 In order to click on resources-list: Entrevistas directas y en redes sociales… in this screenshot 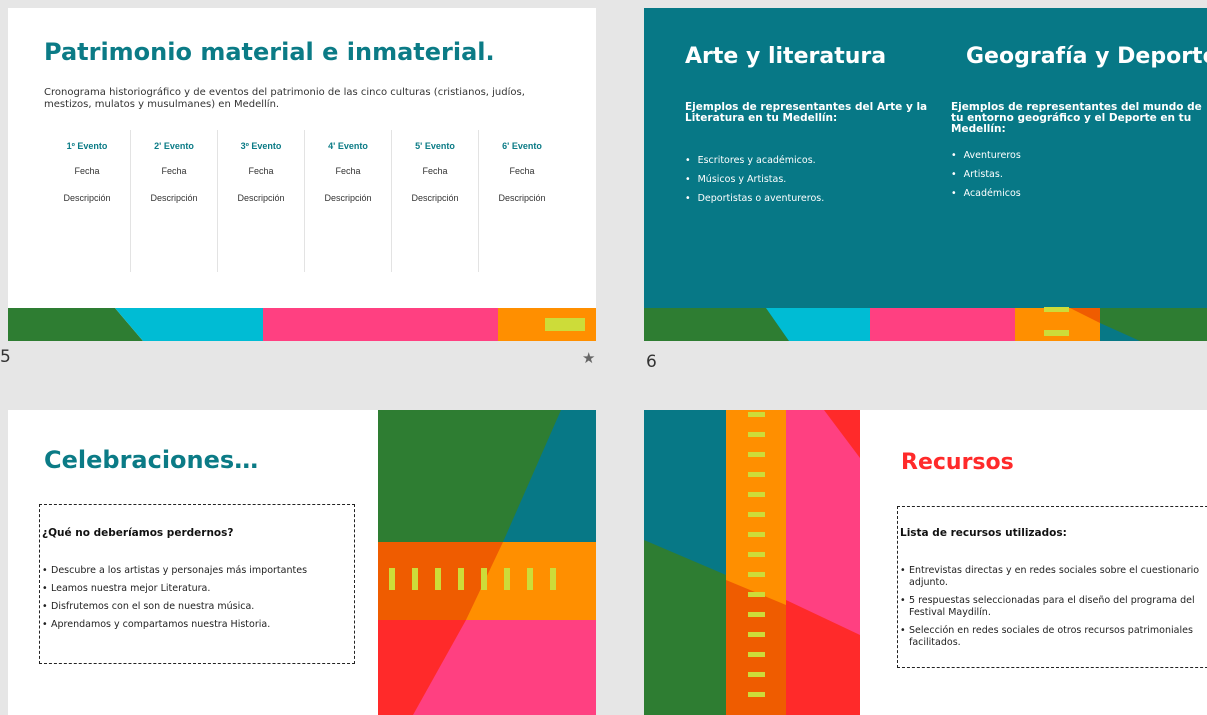, I will do `click(1052, 610)`.